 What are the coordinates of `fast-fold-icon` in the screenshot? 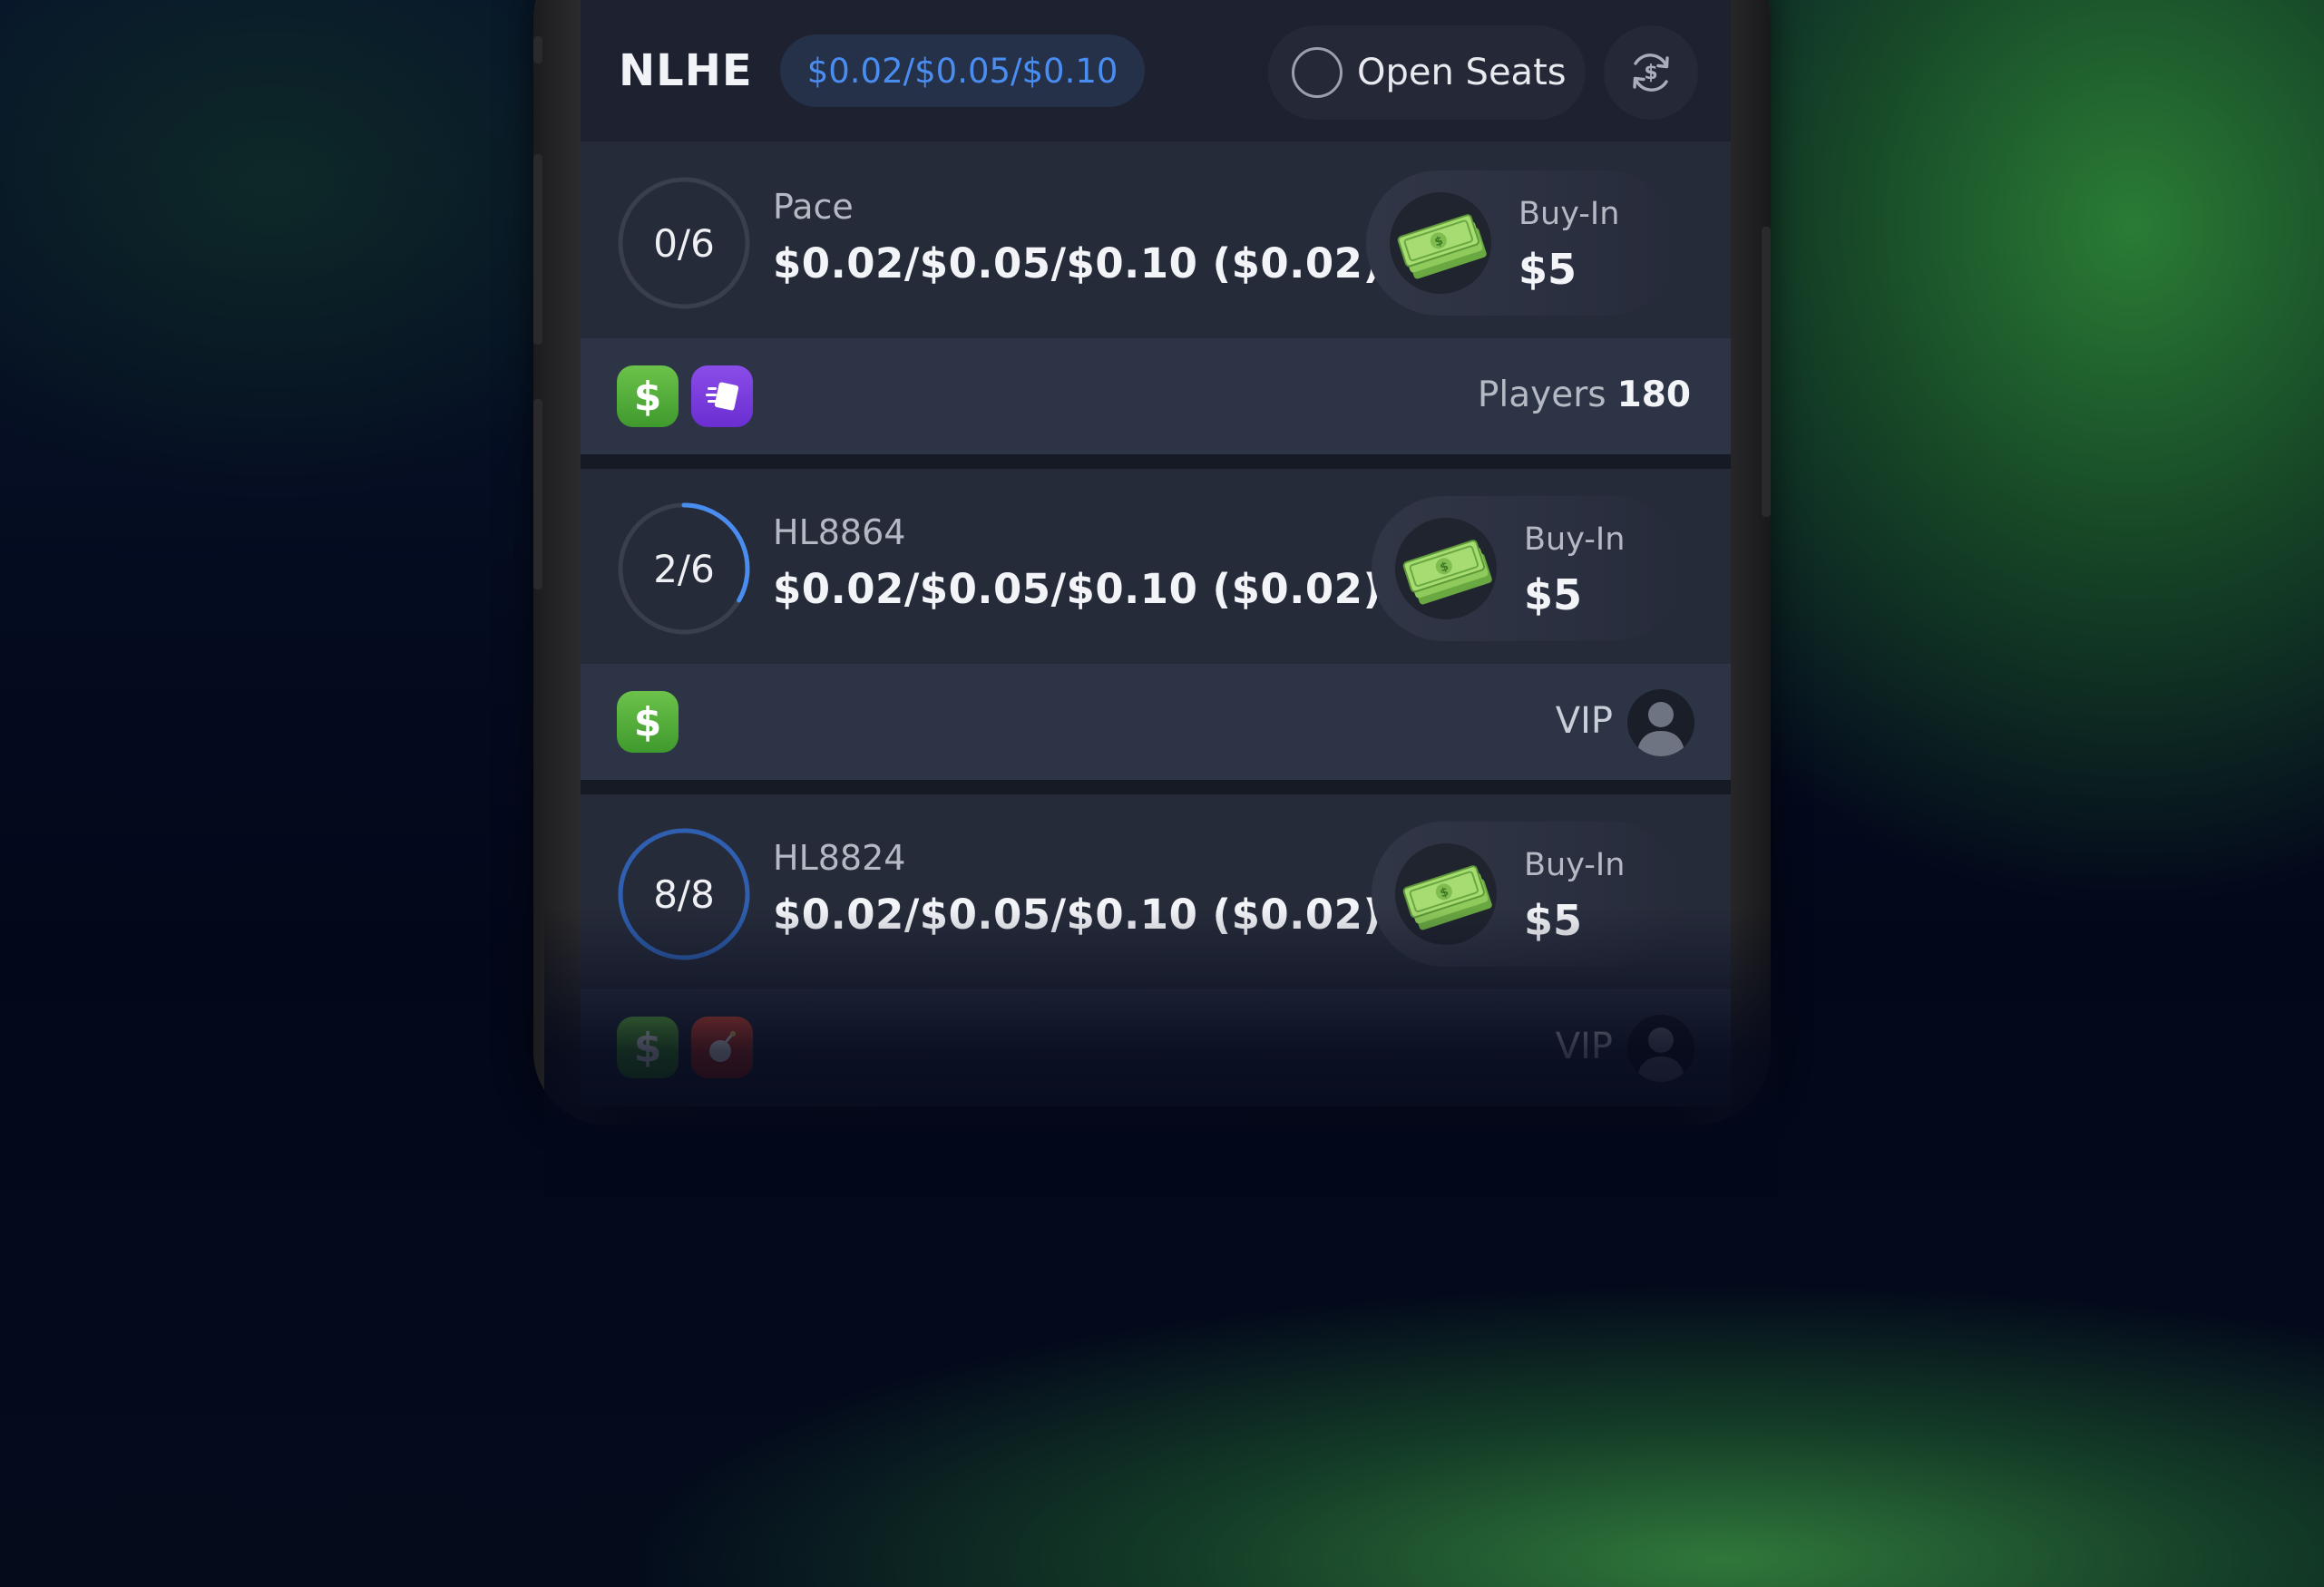 It's located at (722, 396).